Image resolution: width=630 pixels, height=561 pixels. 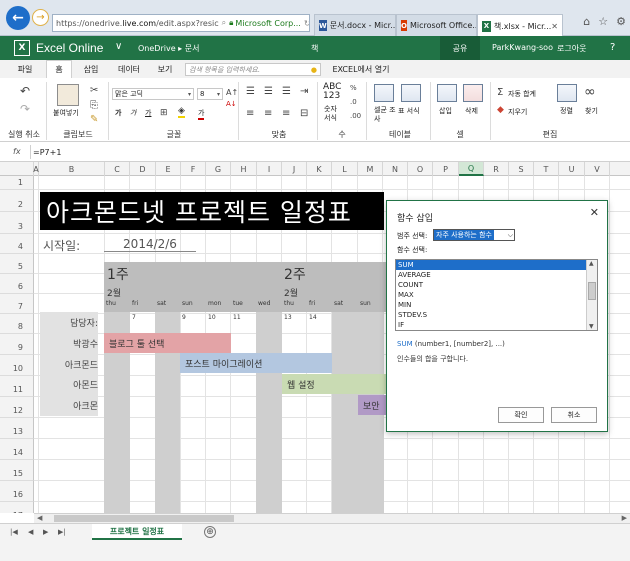 I want to click on align-middle-icon: ☰, so click(x=268, y=91).